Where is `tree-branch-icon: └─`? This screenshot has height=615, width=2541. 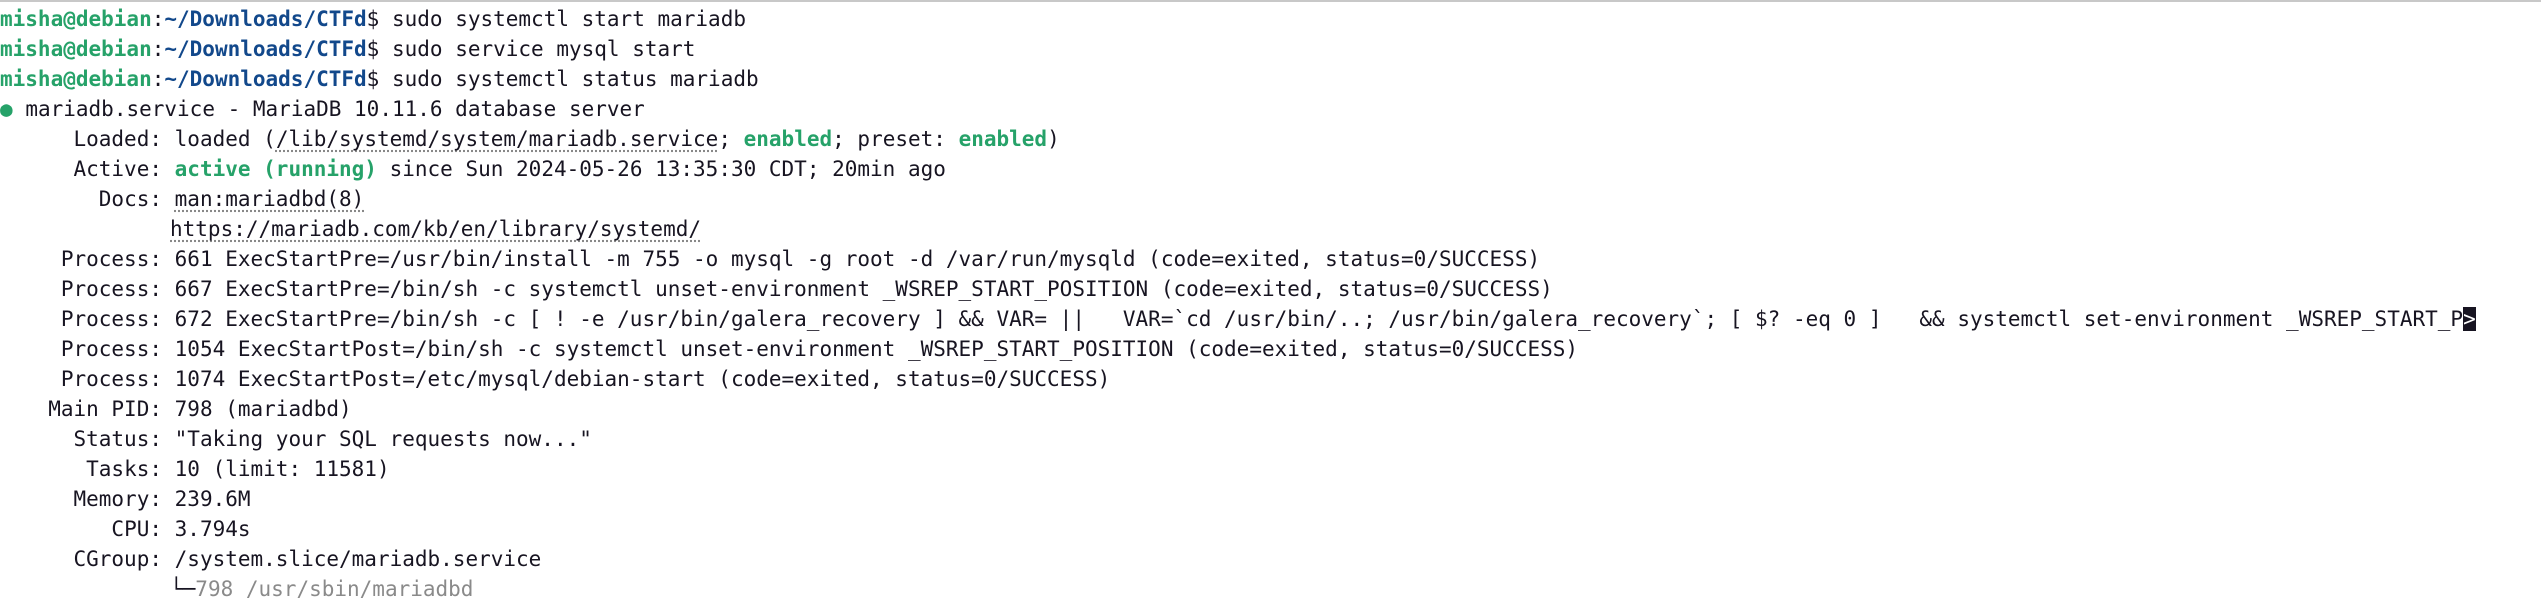
tree-branch-icon: └─ is located at coordinates (183, 589).